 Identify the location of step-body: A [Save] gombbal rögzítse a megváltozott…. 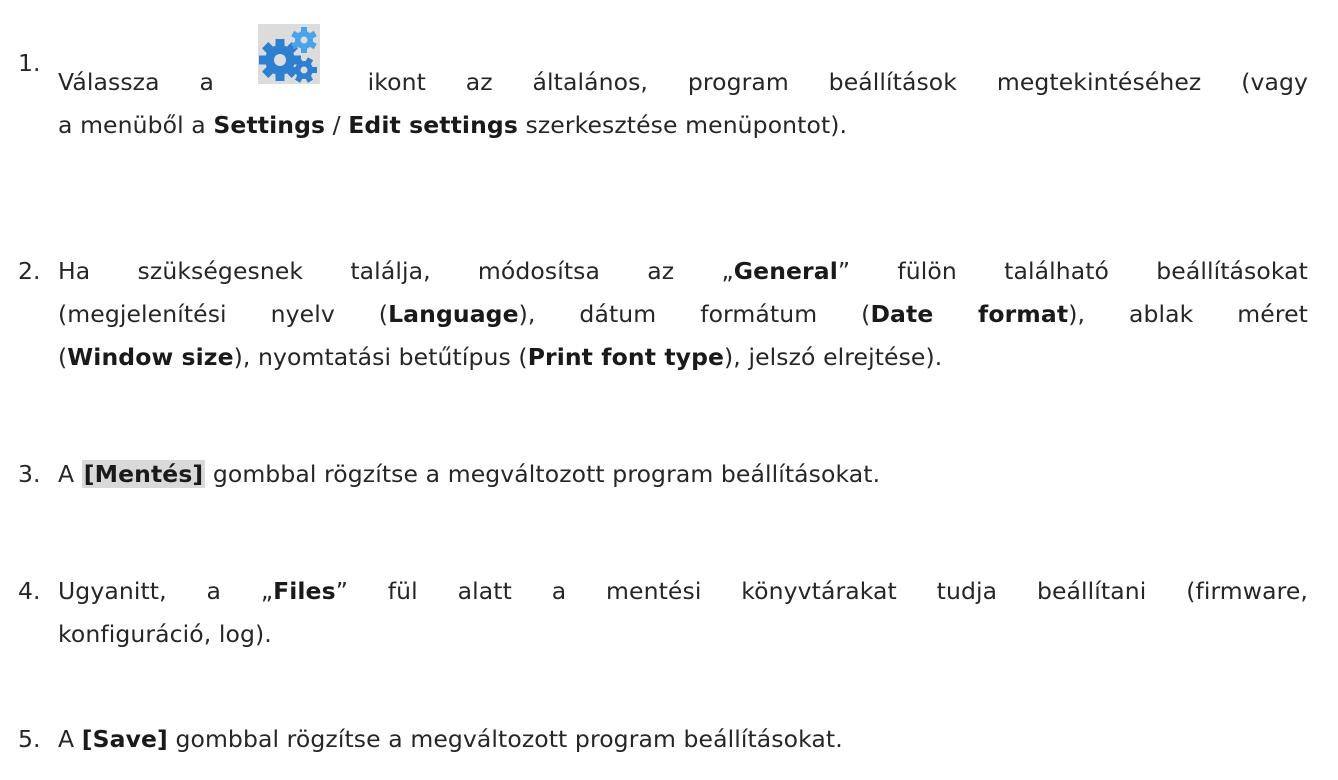
(683, 739).